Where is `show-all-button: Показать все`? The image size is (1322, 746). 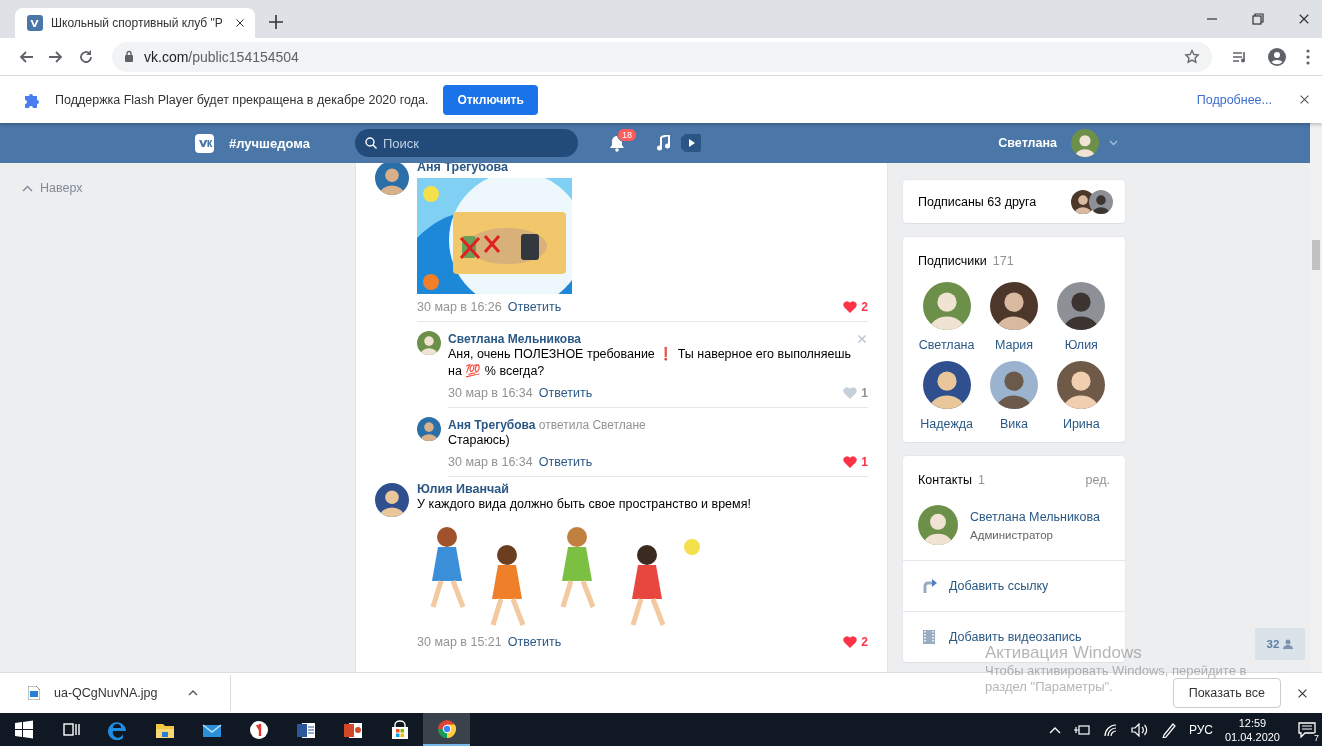 show-all-button: Показать все is located at coordinates (1226, 693).